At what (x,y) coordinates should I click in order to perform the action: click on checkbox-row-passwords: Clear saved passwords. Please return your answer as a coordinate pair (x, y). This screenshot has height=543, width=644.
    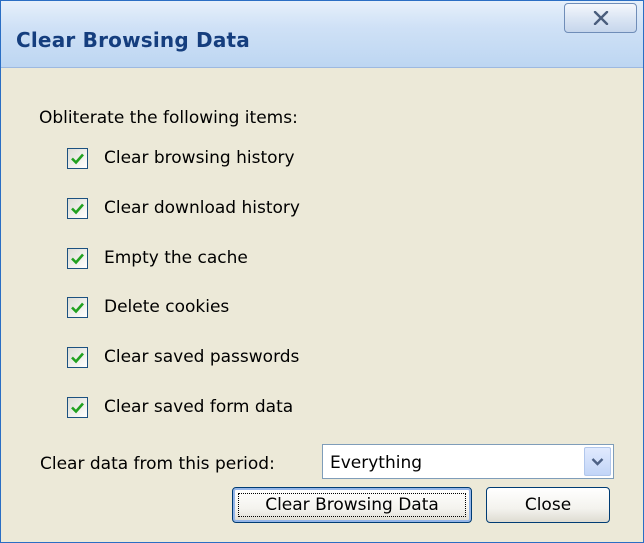
    Looking at the image, I should click on (183, 357).